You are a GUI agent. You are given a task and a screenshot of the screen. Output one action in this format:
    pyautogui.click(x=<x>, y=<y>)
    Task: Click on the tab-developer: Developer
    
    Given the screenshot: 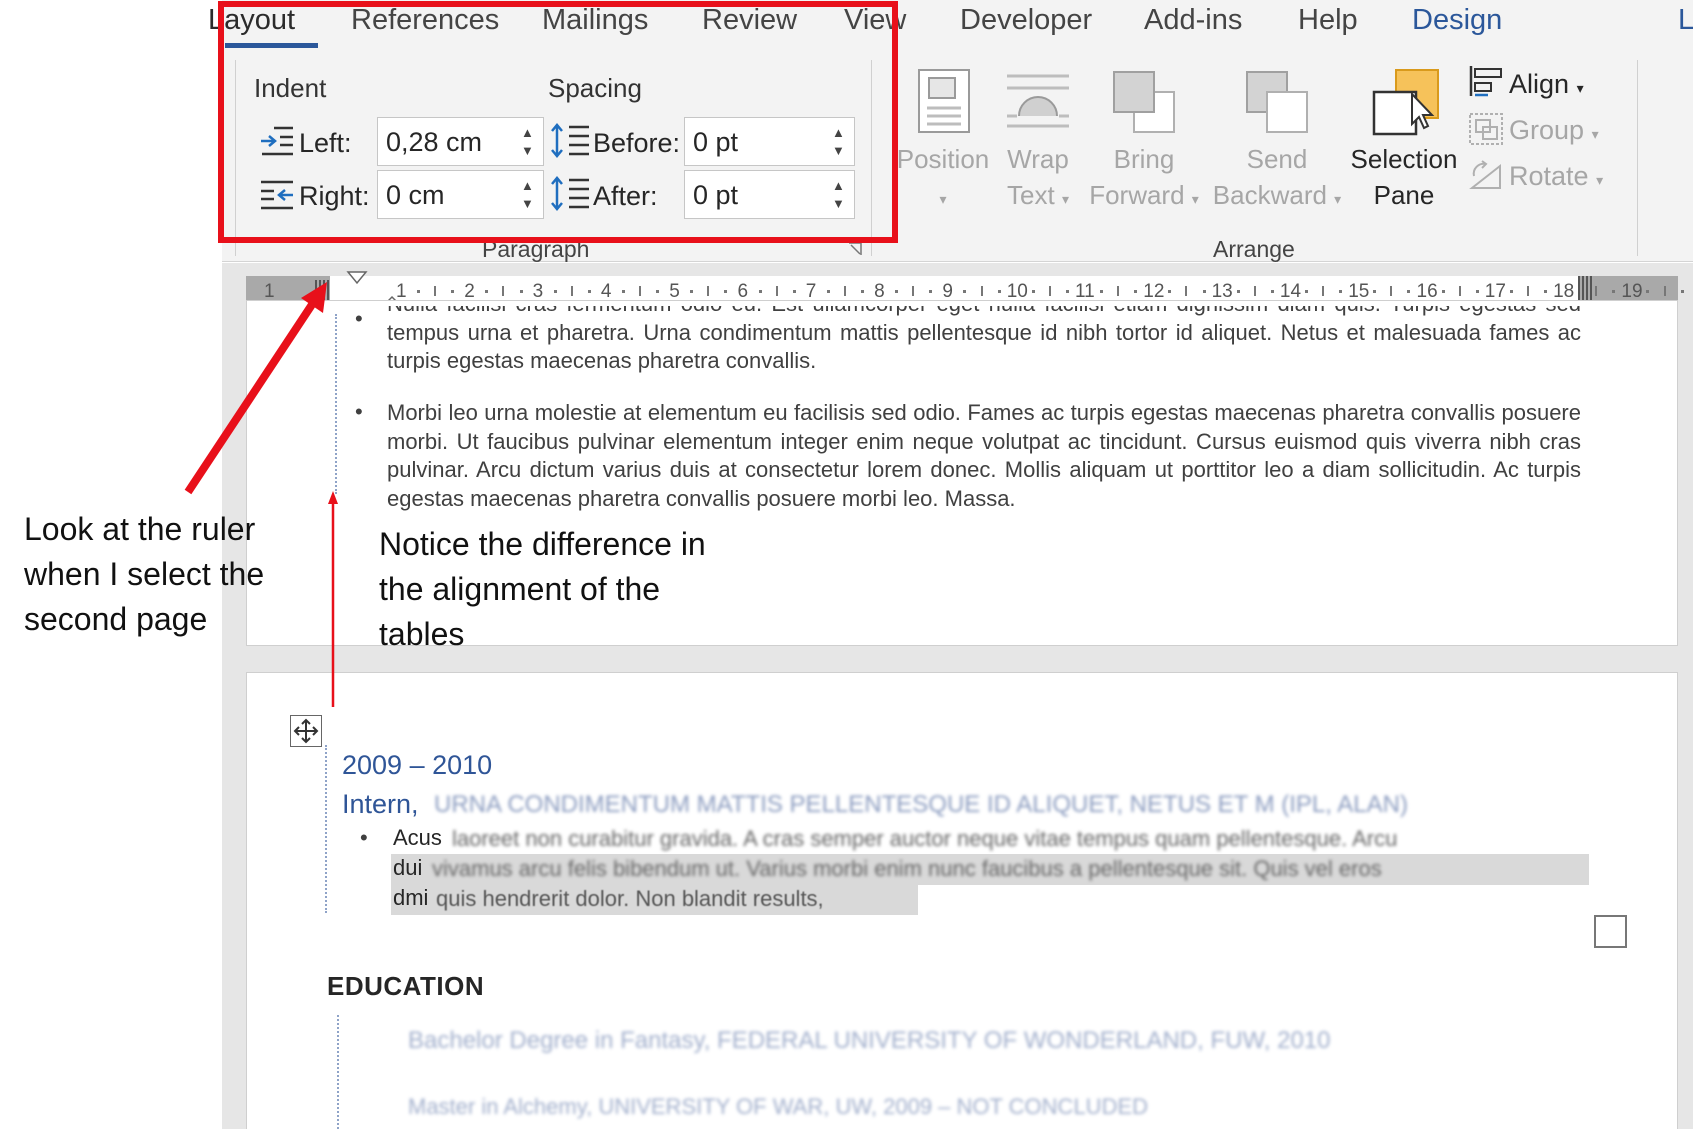 What is the action you would take?
    pyautogui.click(x=1026, y=20)
    